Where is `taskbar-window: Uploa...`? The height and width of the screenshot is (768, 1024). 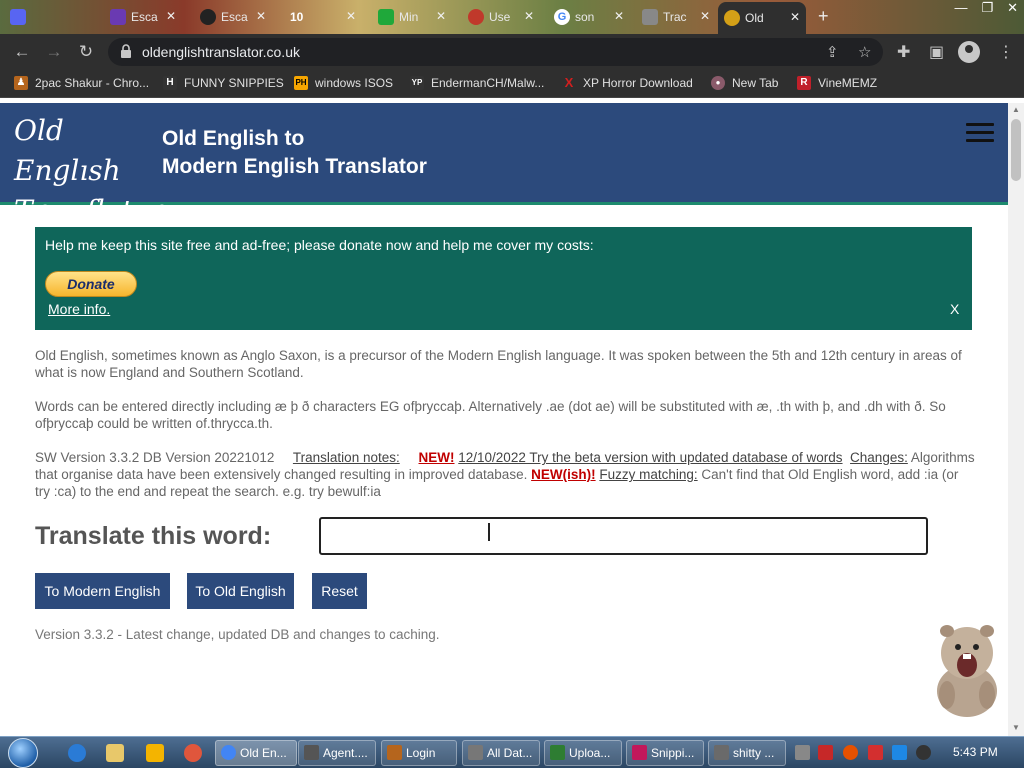 taskbar-window: Uploa... is located at coordinates (583, 753).